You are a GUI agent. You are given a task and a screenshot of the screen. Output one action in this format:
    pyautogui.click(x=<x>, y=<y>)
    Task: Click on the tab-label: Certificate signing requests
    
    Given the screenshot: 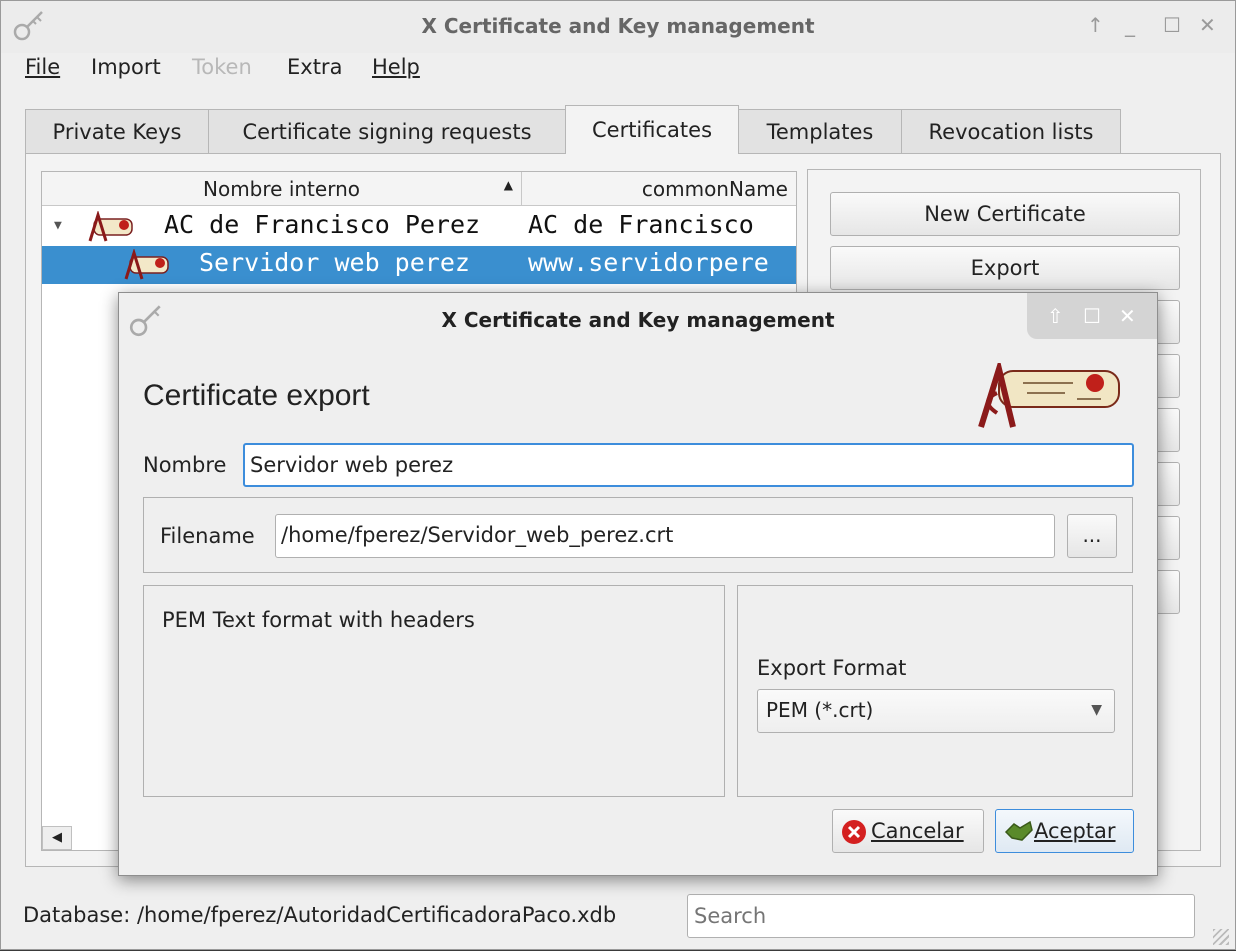 What is the action you would take?
    pyautogui.click(x=387, y=132)
    